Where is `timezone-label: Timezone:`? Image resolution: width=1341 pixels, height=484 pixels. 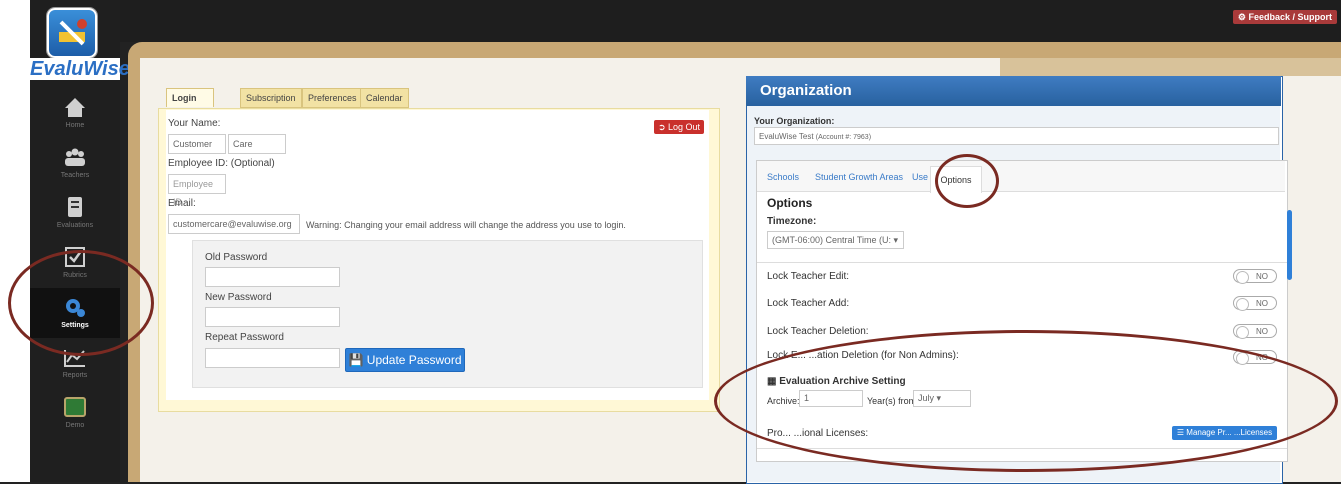
timezone-label: Timezone: is located at coordinates (792, 221).